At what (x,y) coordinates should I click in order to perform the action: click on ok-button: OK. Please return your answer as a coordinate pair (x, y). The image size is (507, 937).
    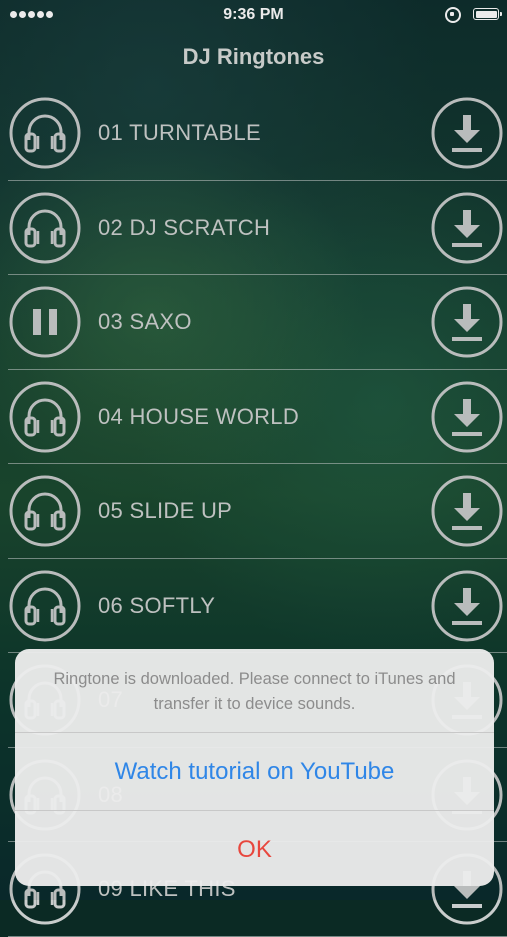
    Looking at the image, I should click on (254, 848).